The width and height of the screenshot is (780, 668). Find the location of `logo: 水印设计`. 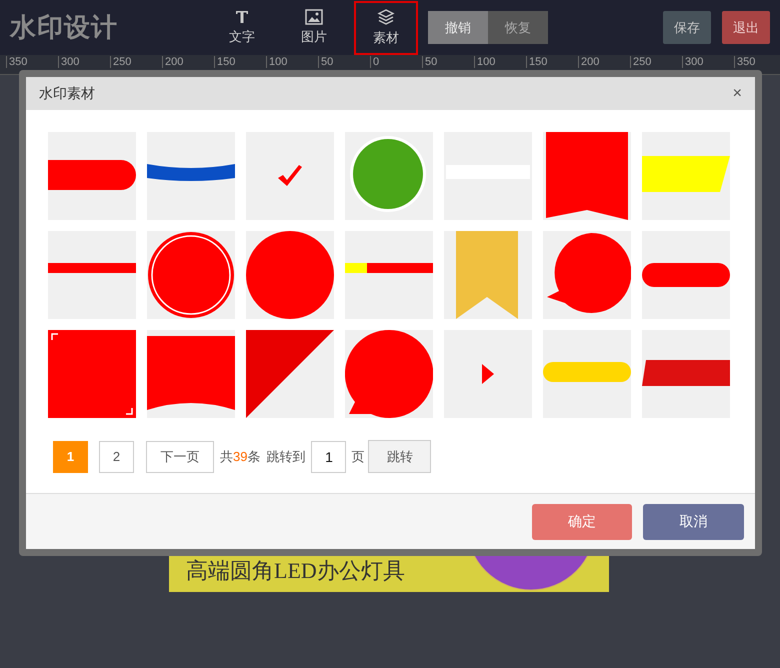

logo: 水印设计 is located at coordinates (64, 27).